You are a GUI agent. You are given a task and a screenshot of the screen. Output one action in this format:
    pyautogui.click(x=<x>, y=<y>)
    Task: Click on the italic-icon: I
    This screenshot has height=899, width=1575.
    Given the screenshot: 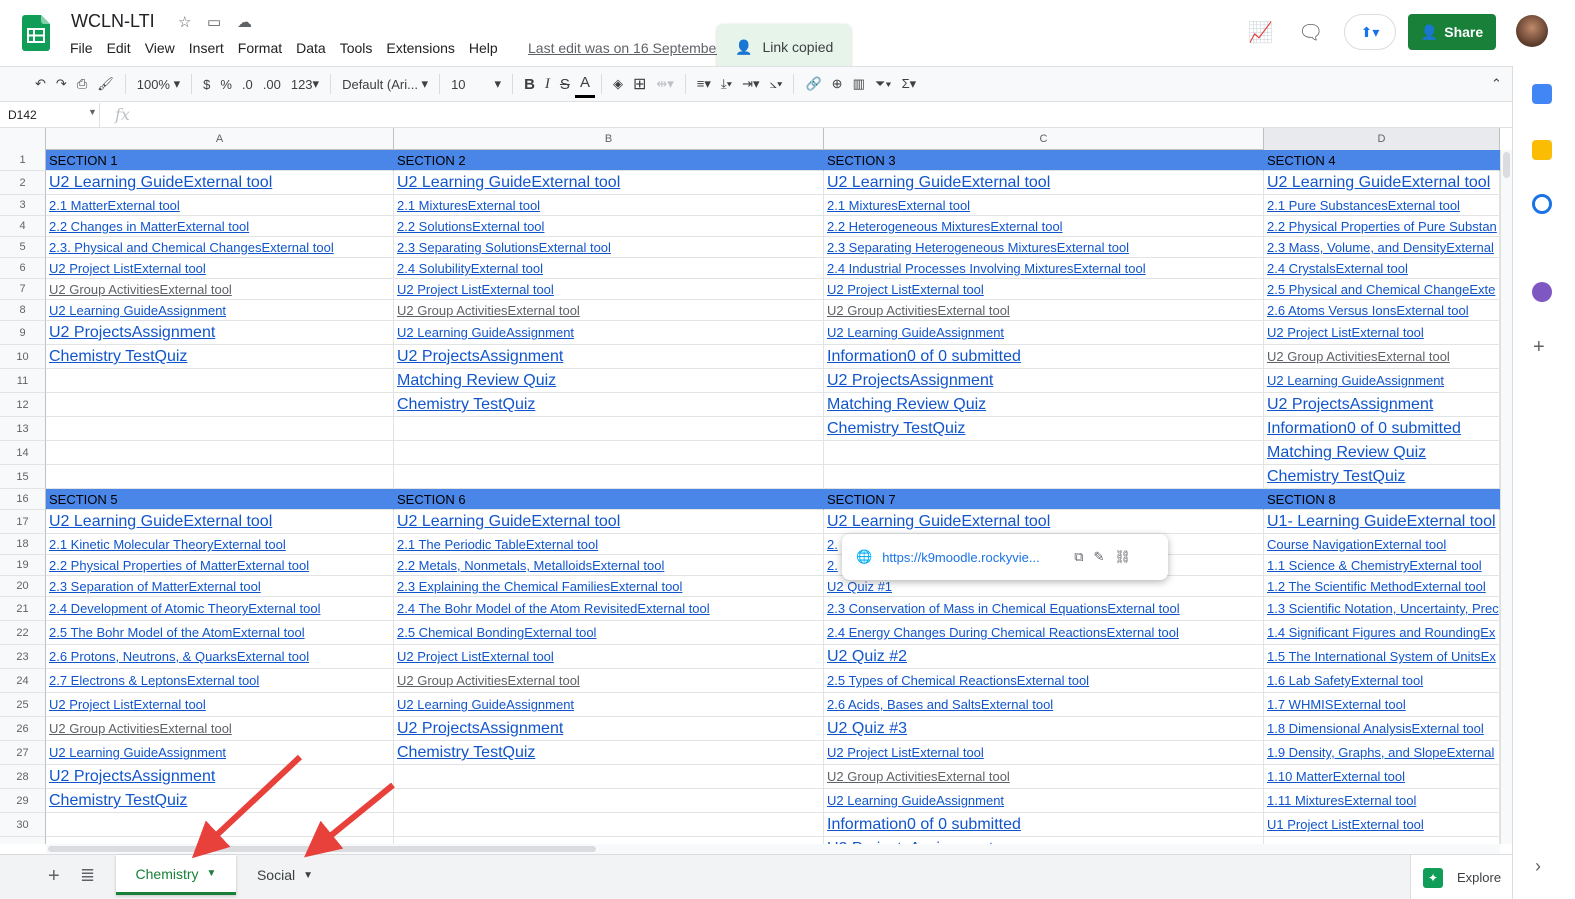 What is the action you would take?
    pyautogui.click(x=547, y=84)
    